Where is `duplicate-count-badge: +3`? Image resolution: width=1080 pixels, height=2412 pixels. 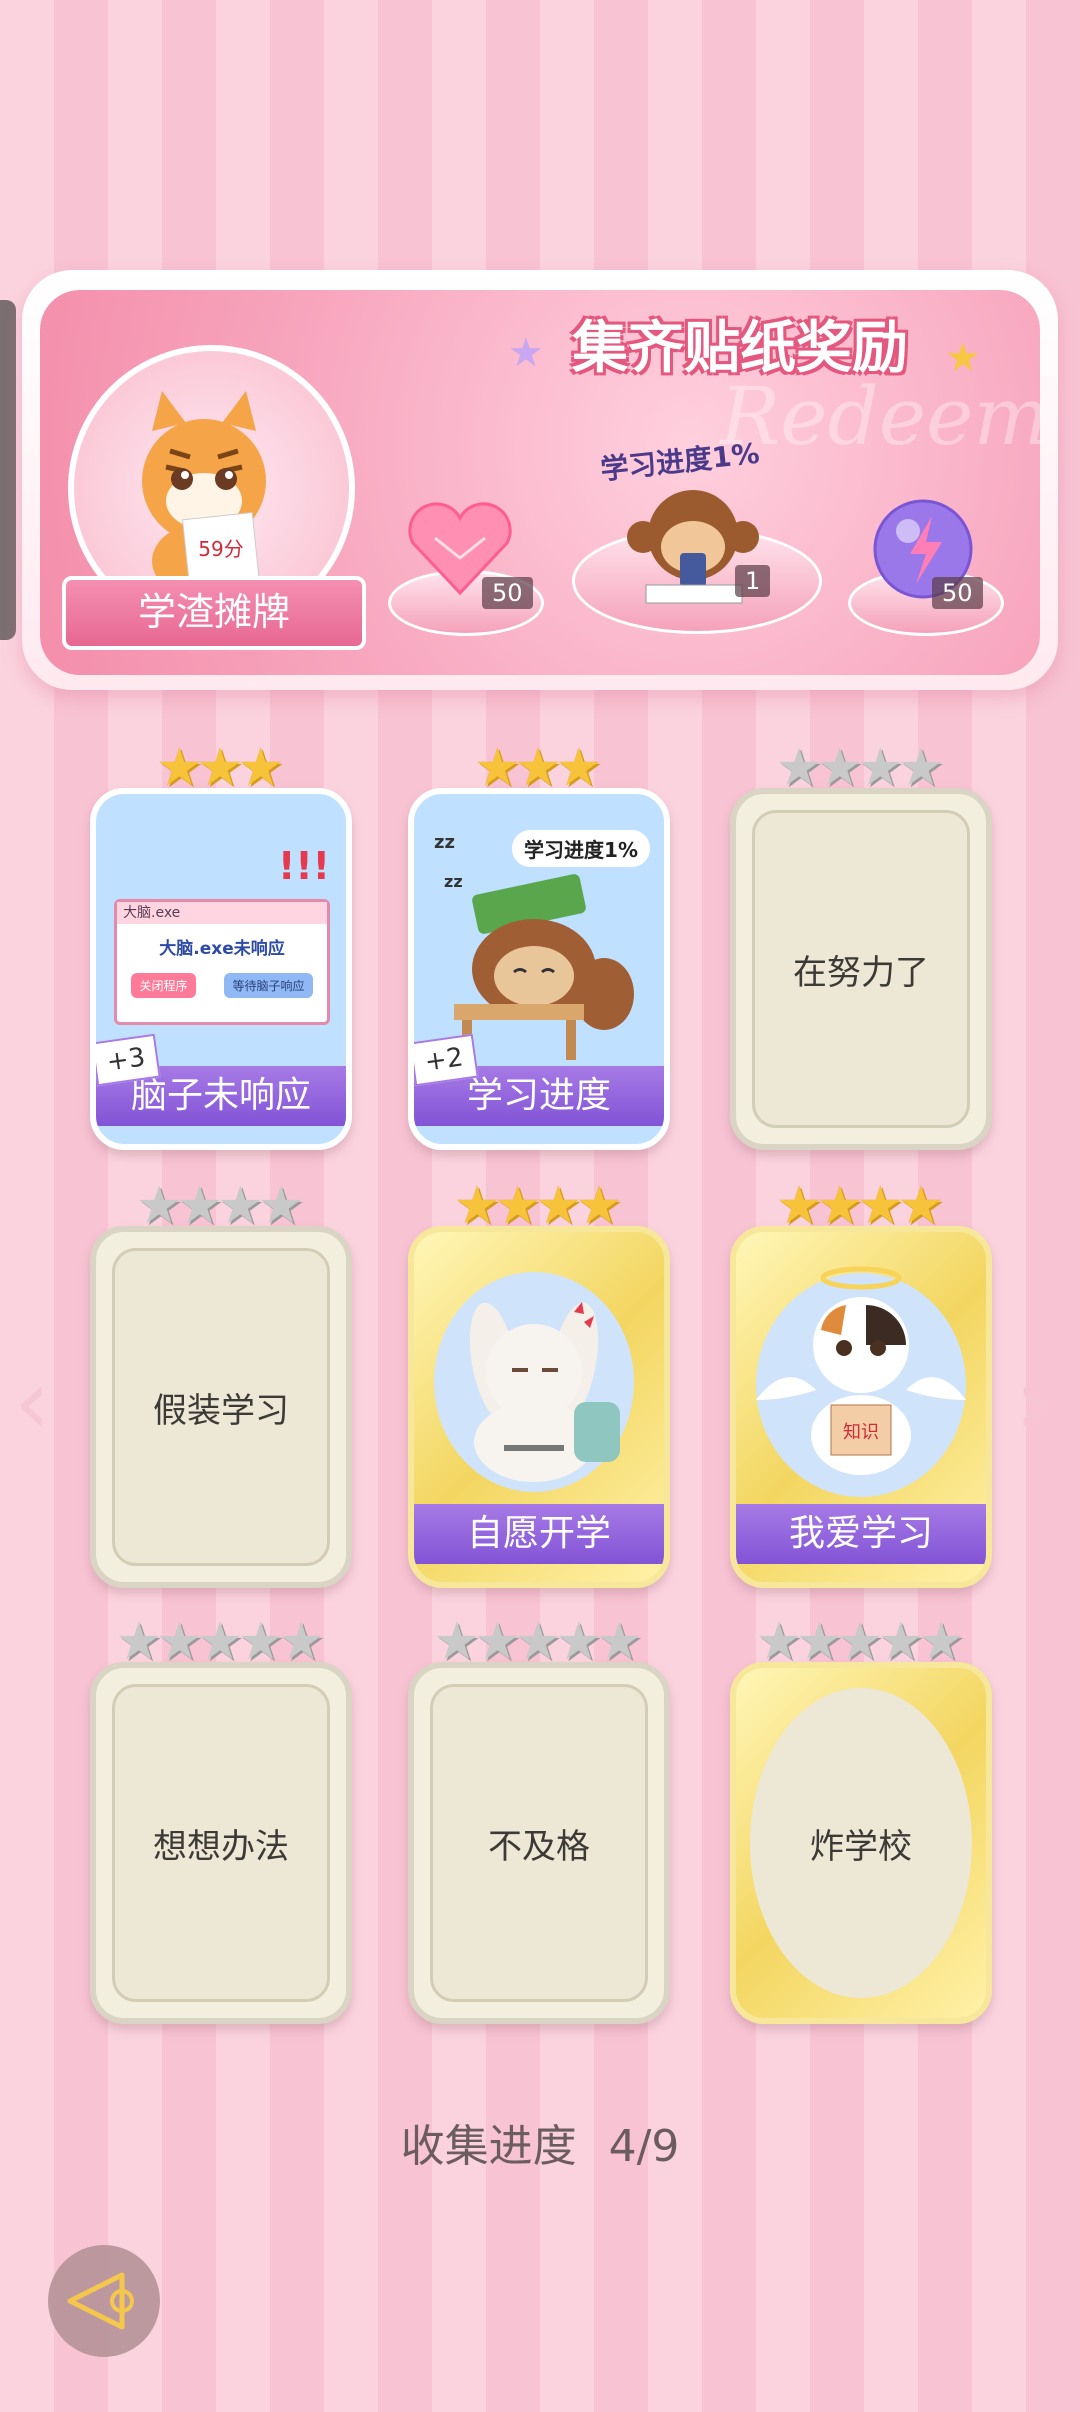
duplicate-count-badge: +3 is located at coordinates (128, 1060).